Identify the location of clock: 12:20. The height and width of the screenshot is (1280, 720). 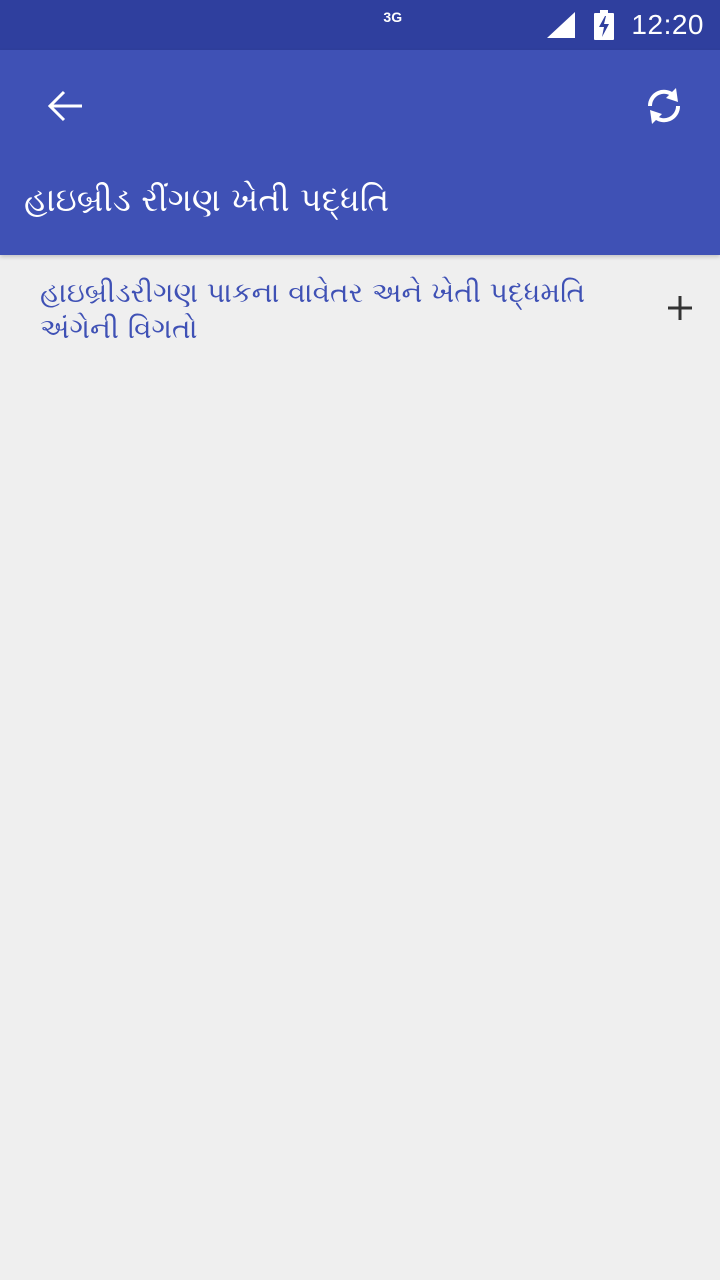
(667, 24).